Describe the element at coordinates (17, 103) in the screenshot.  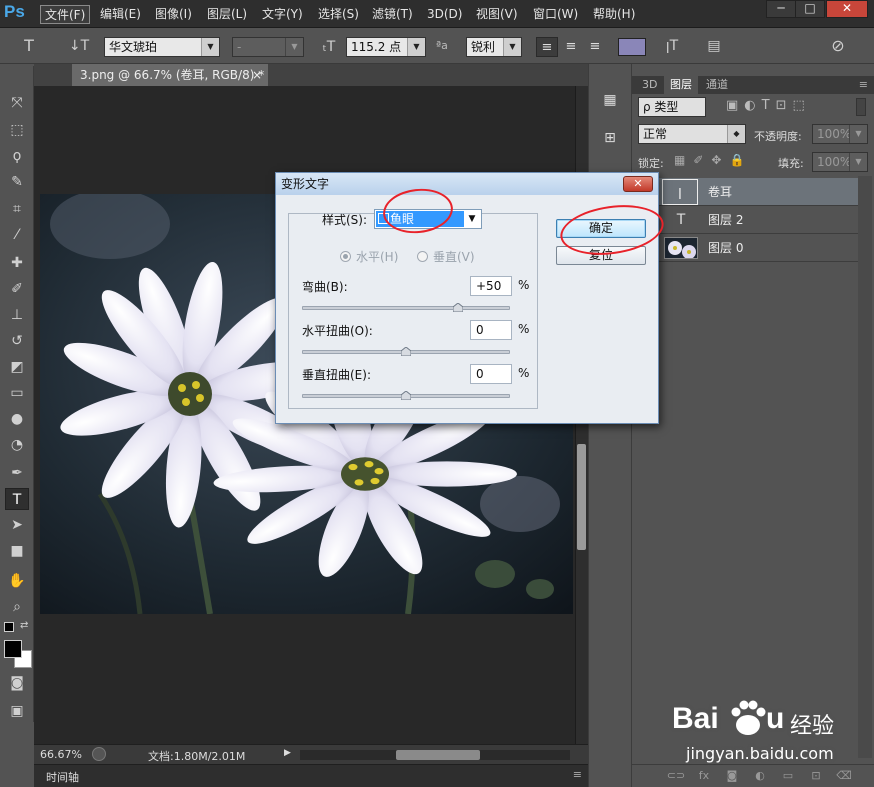
I see `move-tool-icon: ⤧` at that location.